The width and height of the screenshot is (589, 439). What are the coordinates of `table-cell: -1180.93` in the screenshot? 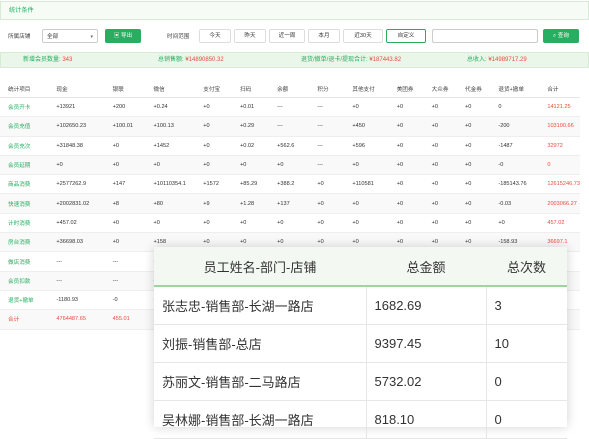 It's located at (76, 300).